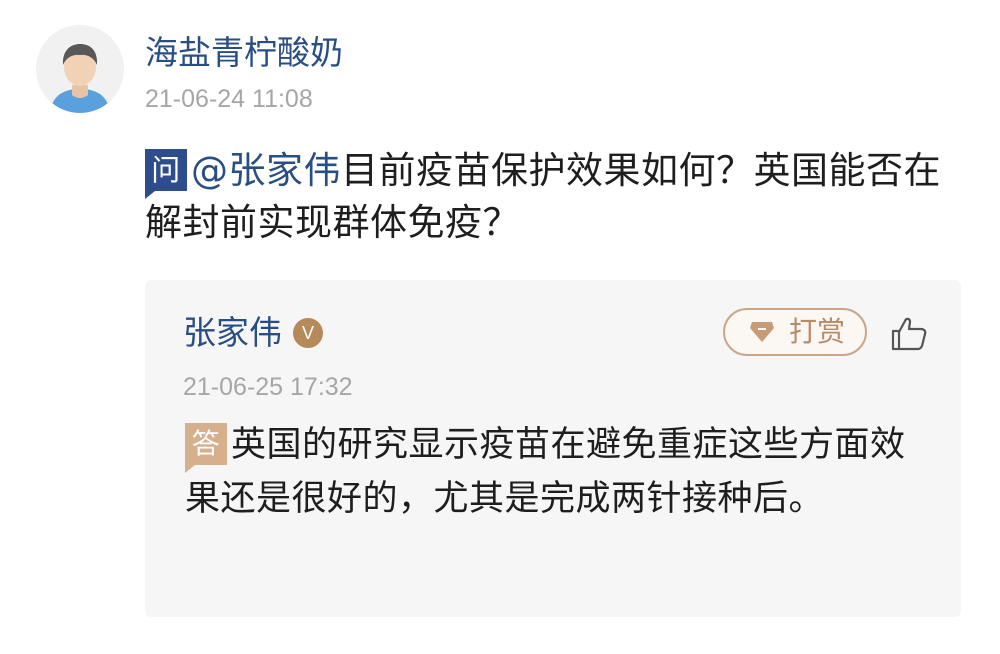  I want to click on question-badge: 问, so click(166, 174).